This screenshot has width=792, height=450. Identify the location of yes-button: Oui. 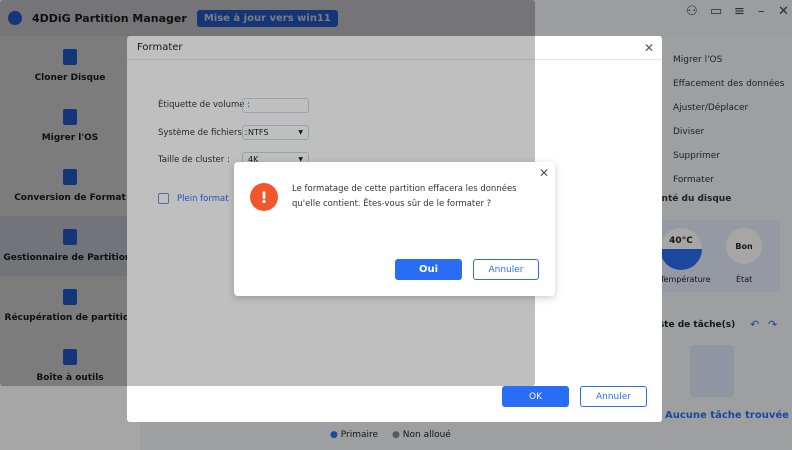
(428, 269).